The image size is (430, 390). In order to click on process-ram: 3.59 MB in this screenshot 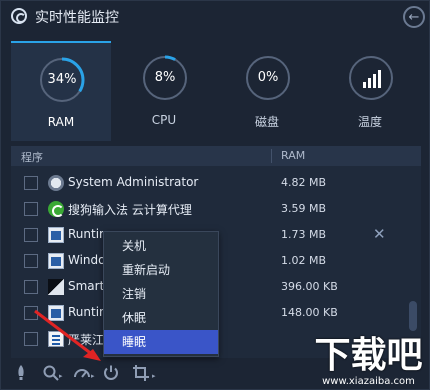, I will do `click(304, 208)`.